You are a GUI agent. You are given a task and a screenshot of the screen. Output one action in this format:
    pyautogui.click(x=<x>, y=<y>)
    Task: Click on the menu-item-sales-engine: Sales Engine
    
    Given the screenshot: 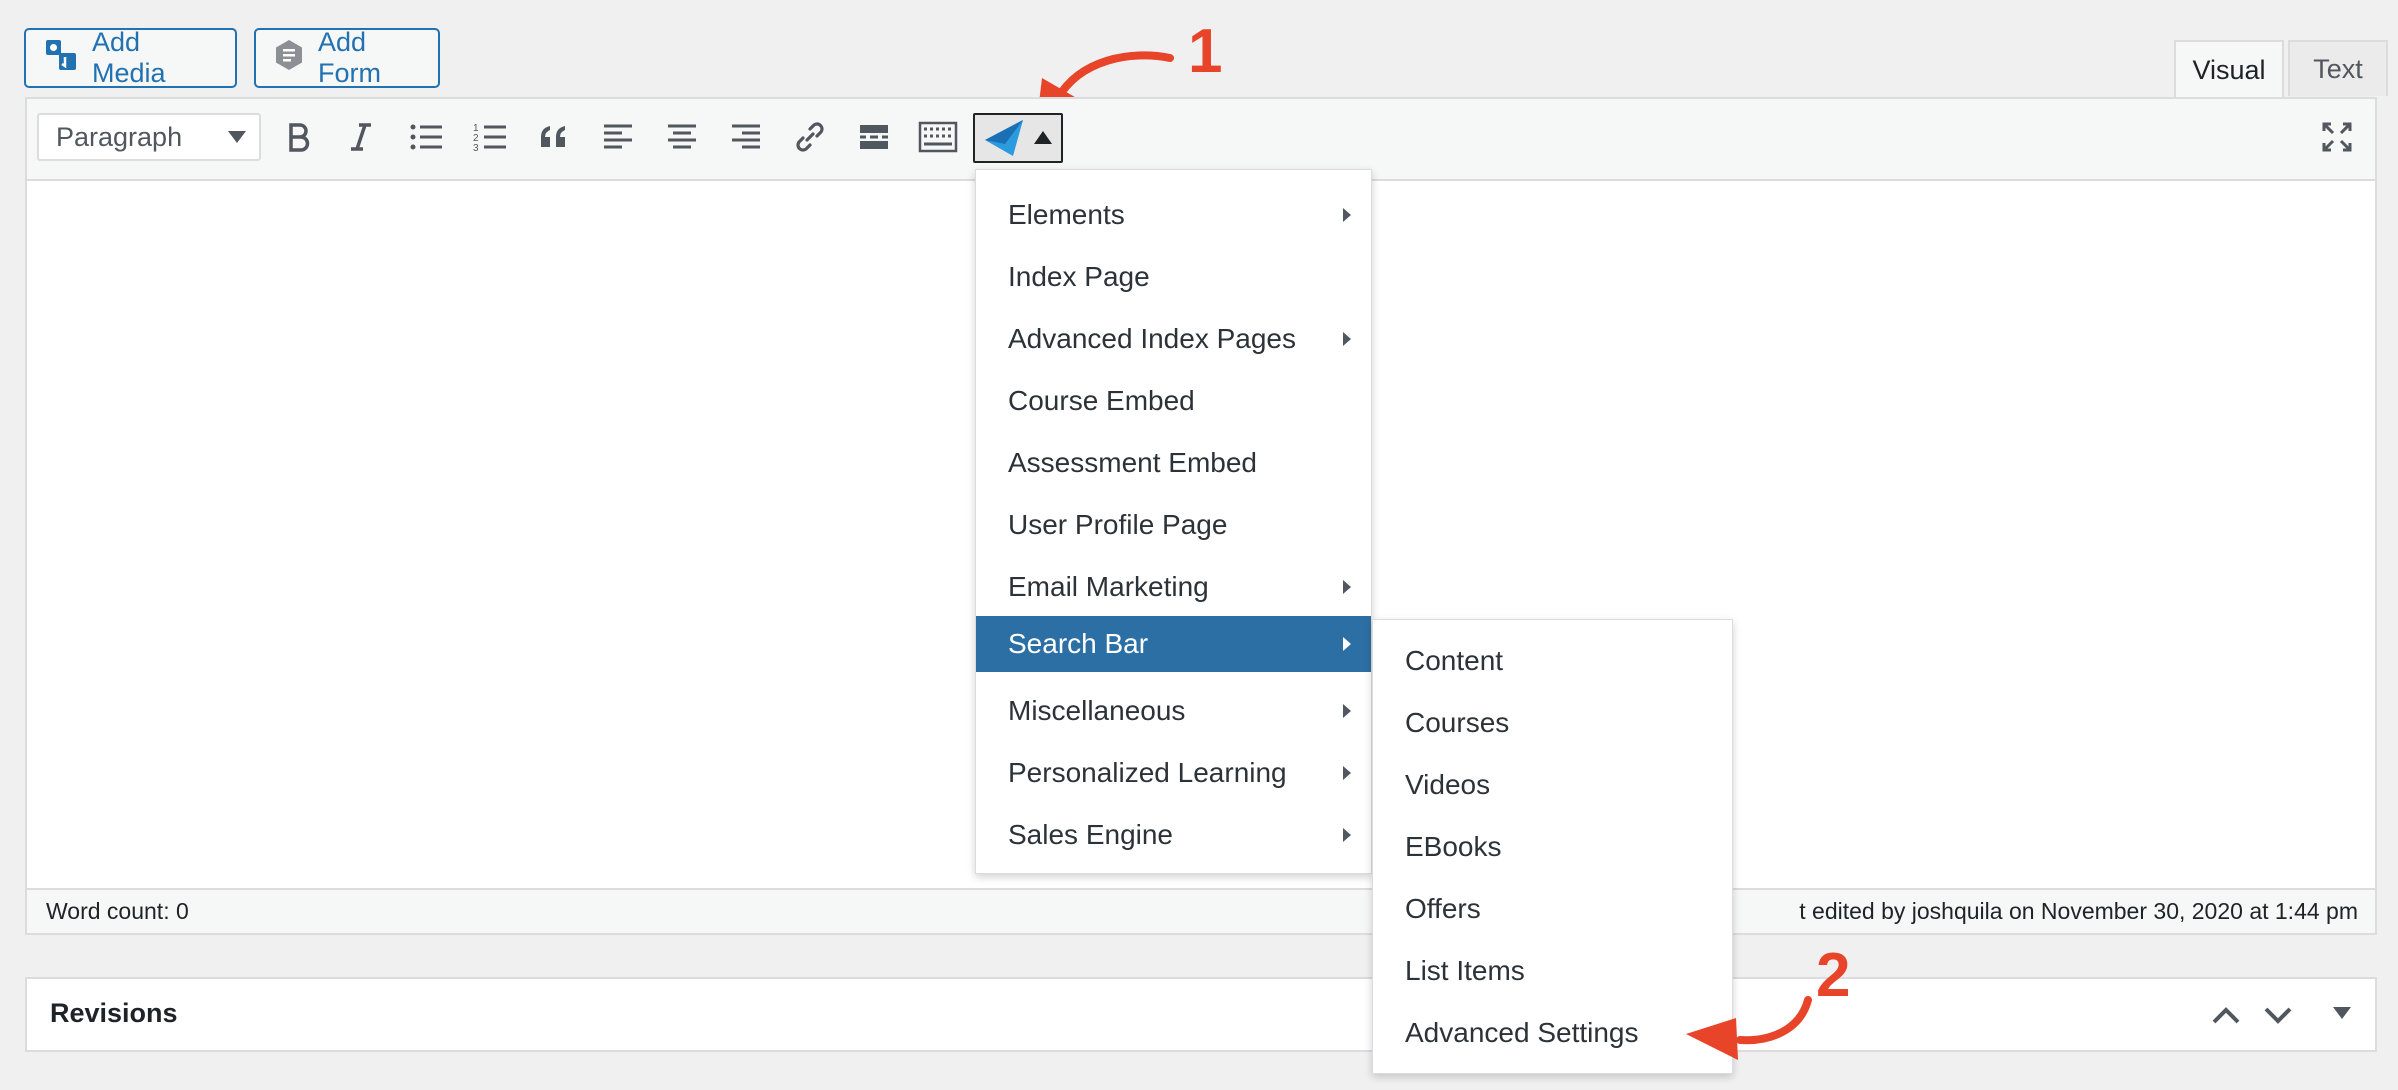 What is the action you would take?
    pyautogui.click(x=1173, y=835)
    